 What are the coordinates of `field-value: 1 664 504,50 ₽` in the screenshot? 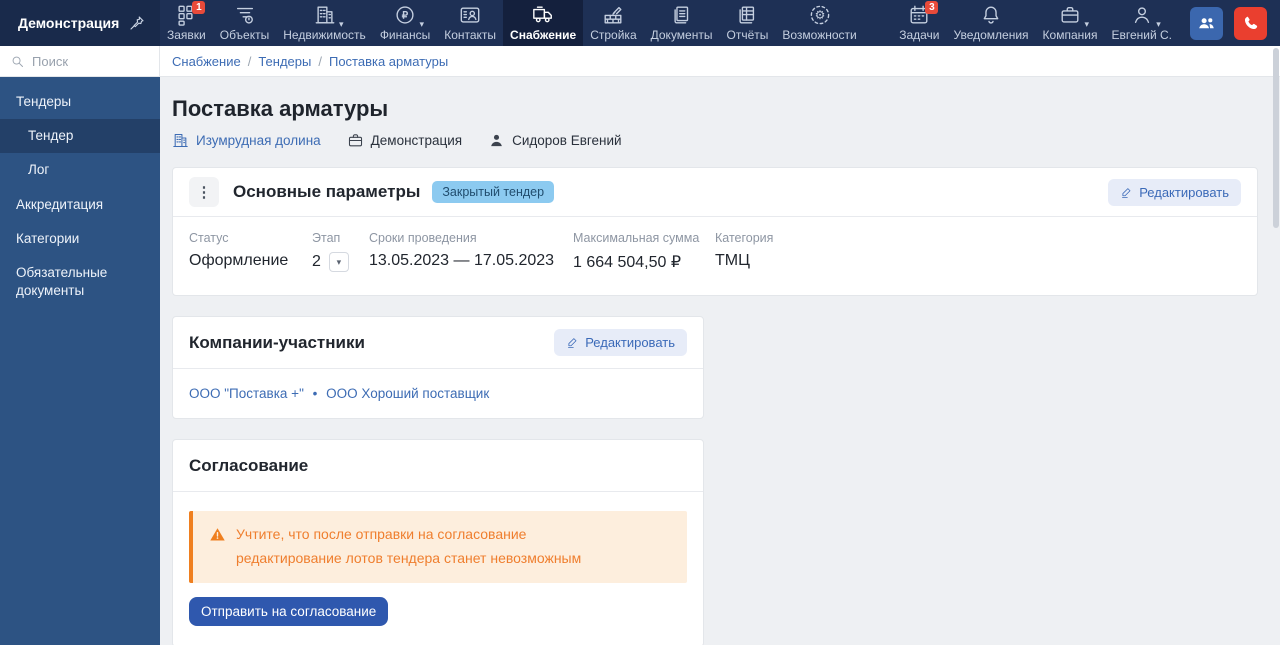 It's located at (627, 262).